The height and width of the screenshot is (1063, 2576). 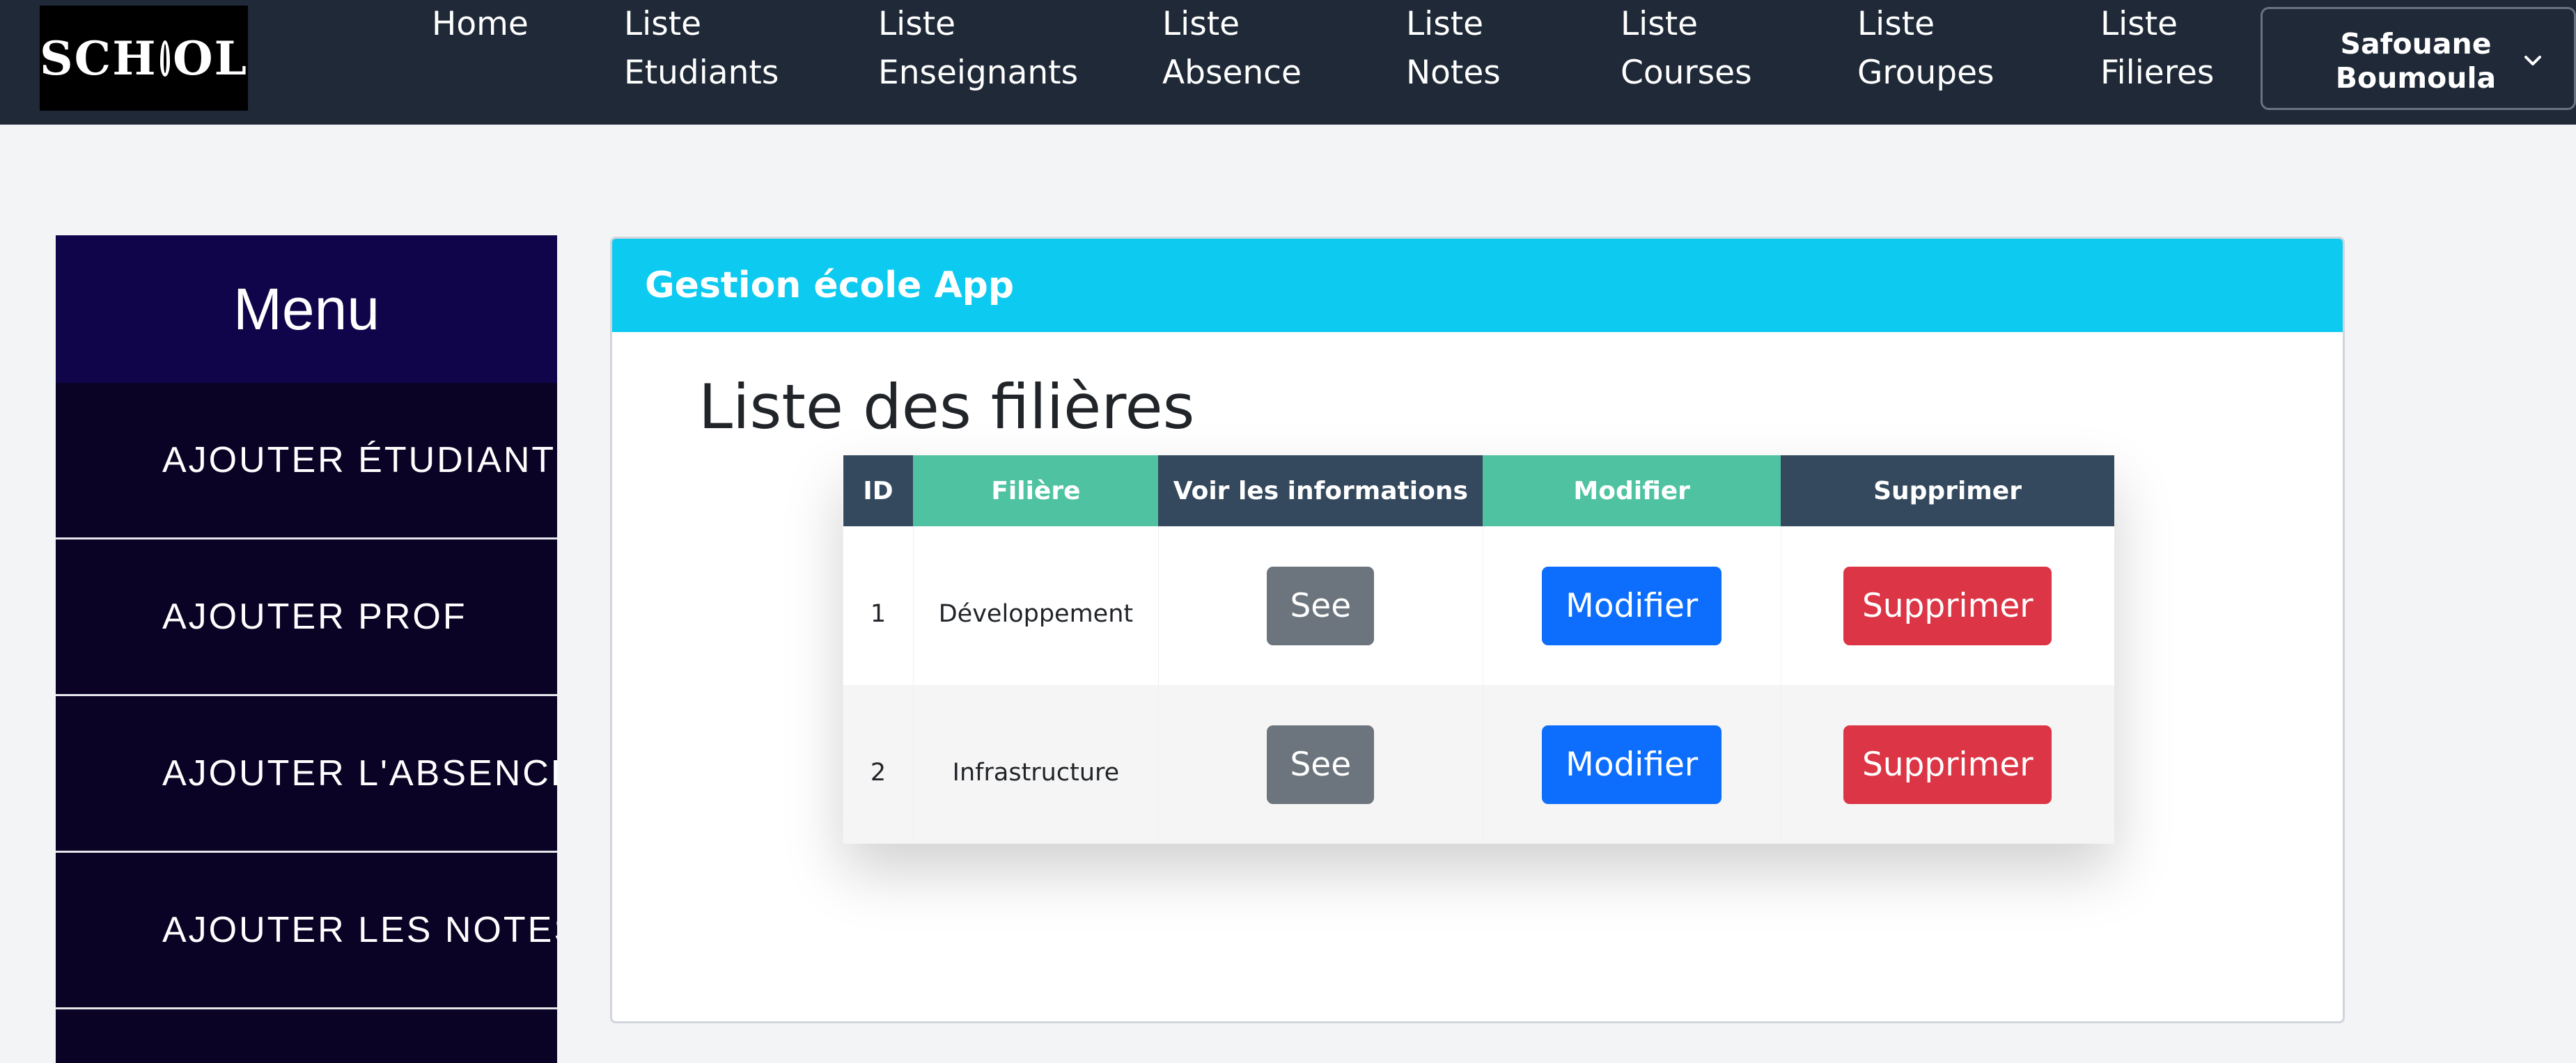 I want to click on page-title: Liste des filières, so click(x=947, y=407).